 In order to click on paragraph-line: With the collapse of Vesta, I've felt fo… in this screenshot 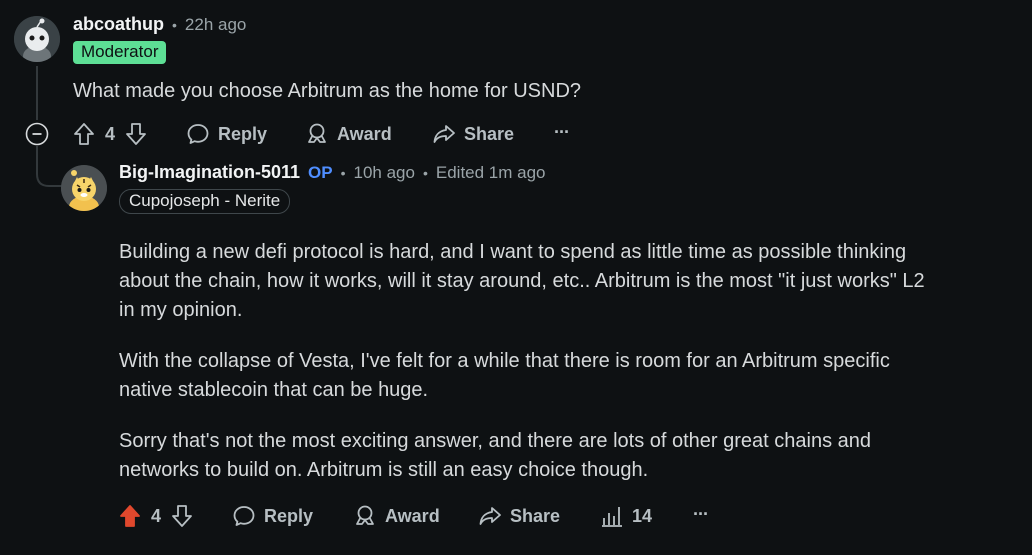, I will do `click(504, 361)`.